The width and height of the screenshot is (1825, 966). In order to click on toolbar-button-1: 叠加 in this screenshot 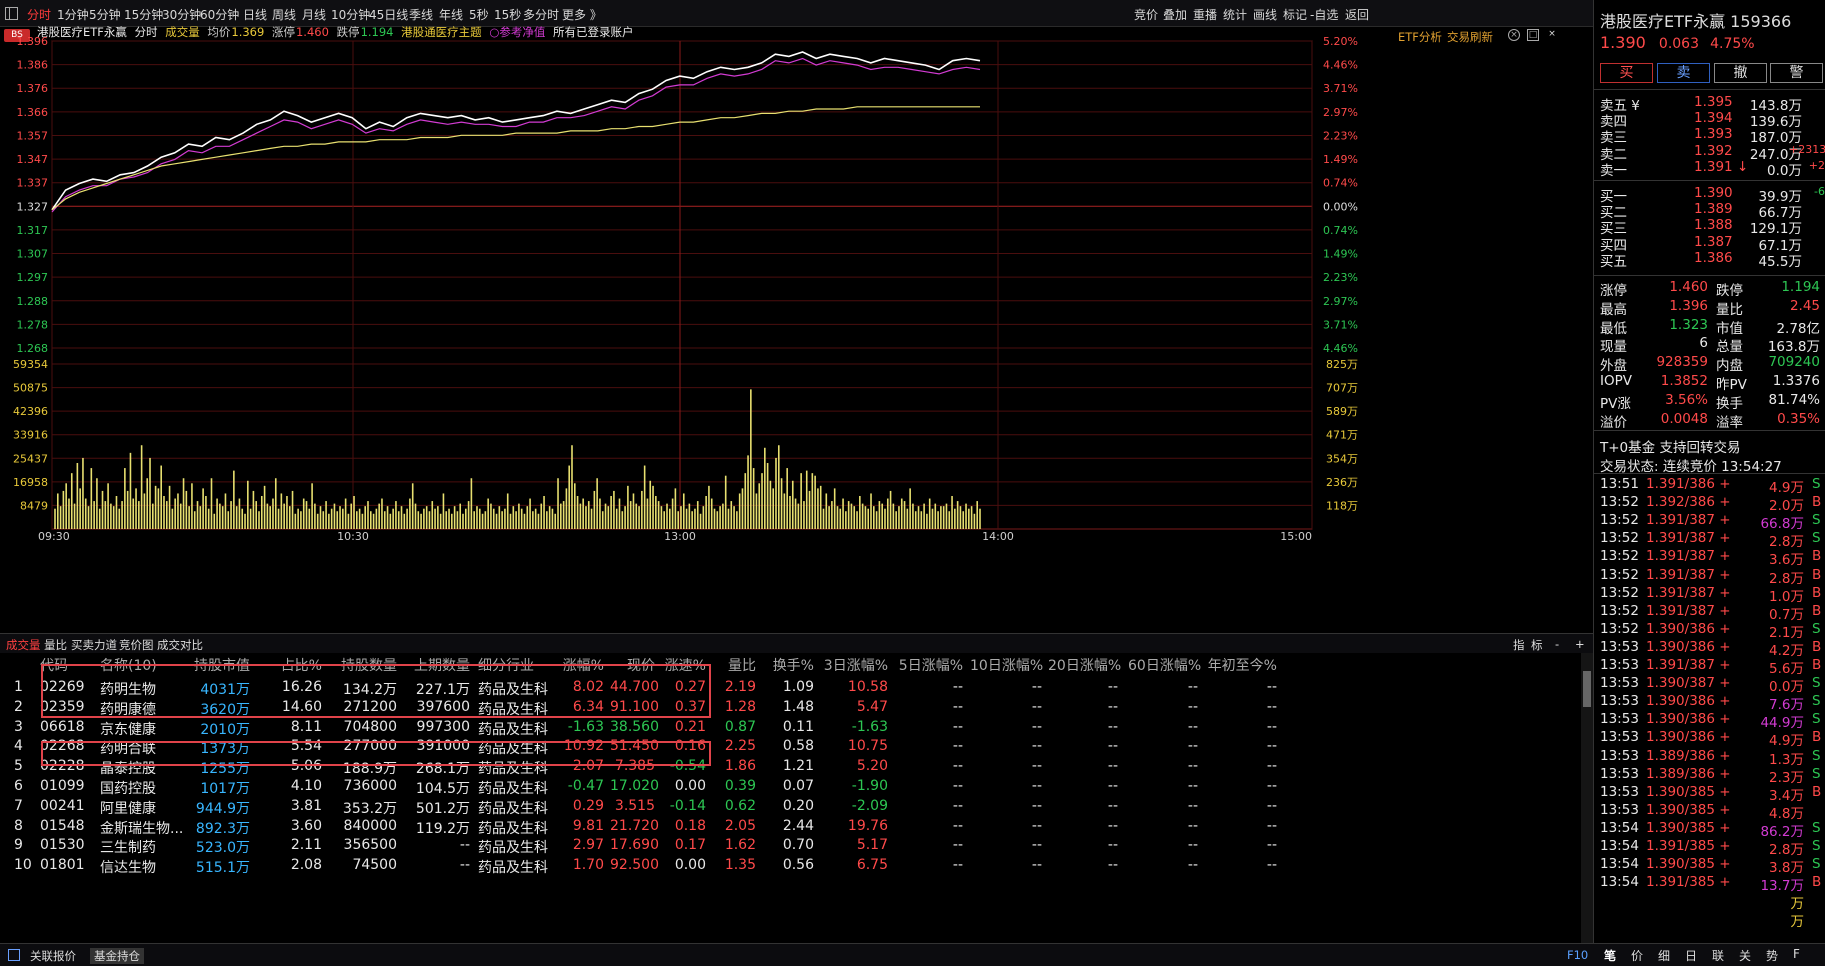, I will do `click(1175, 14)`.